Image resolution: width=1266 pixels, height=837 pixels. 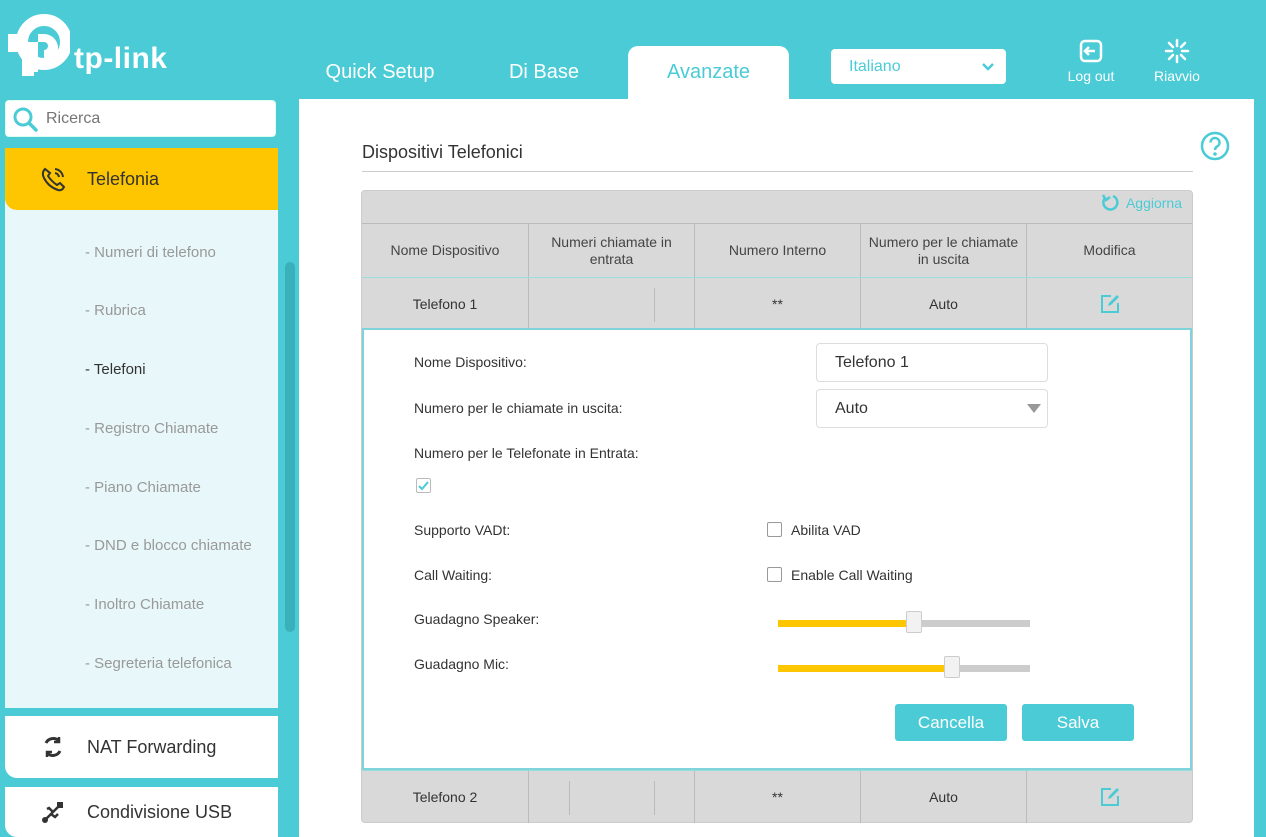 I want to click on save-button: Salva, so click(x=1078, y=722).